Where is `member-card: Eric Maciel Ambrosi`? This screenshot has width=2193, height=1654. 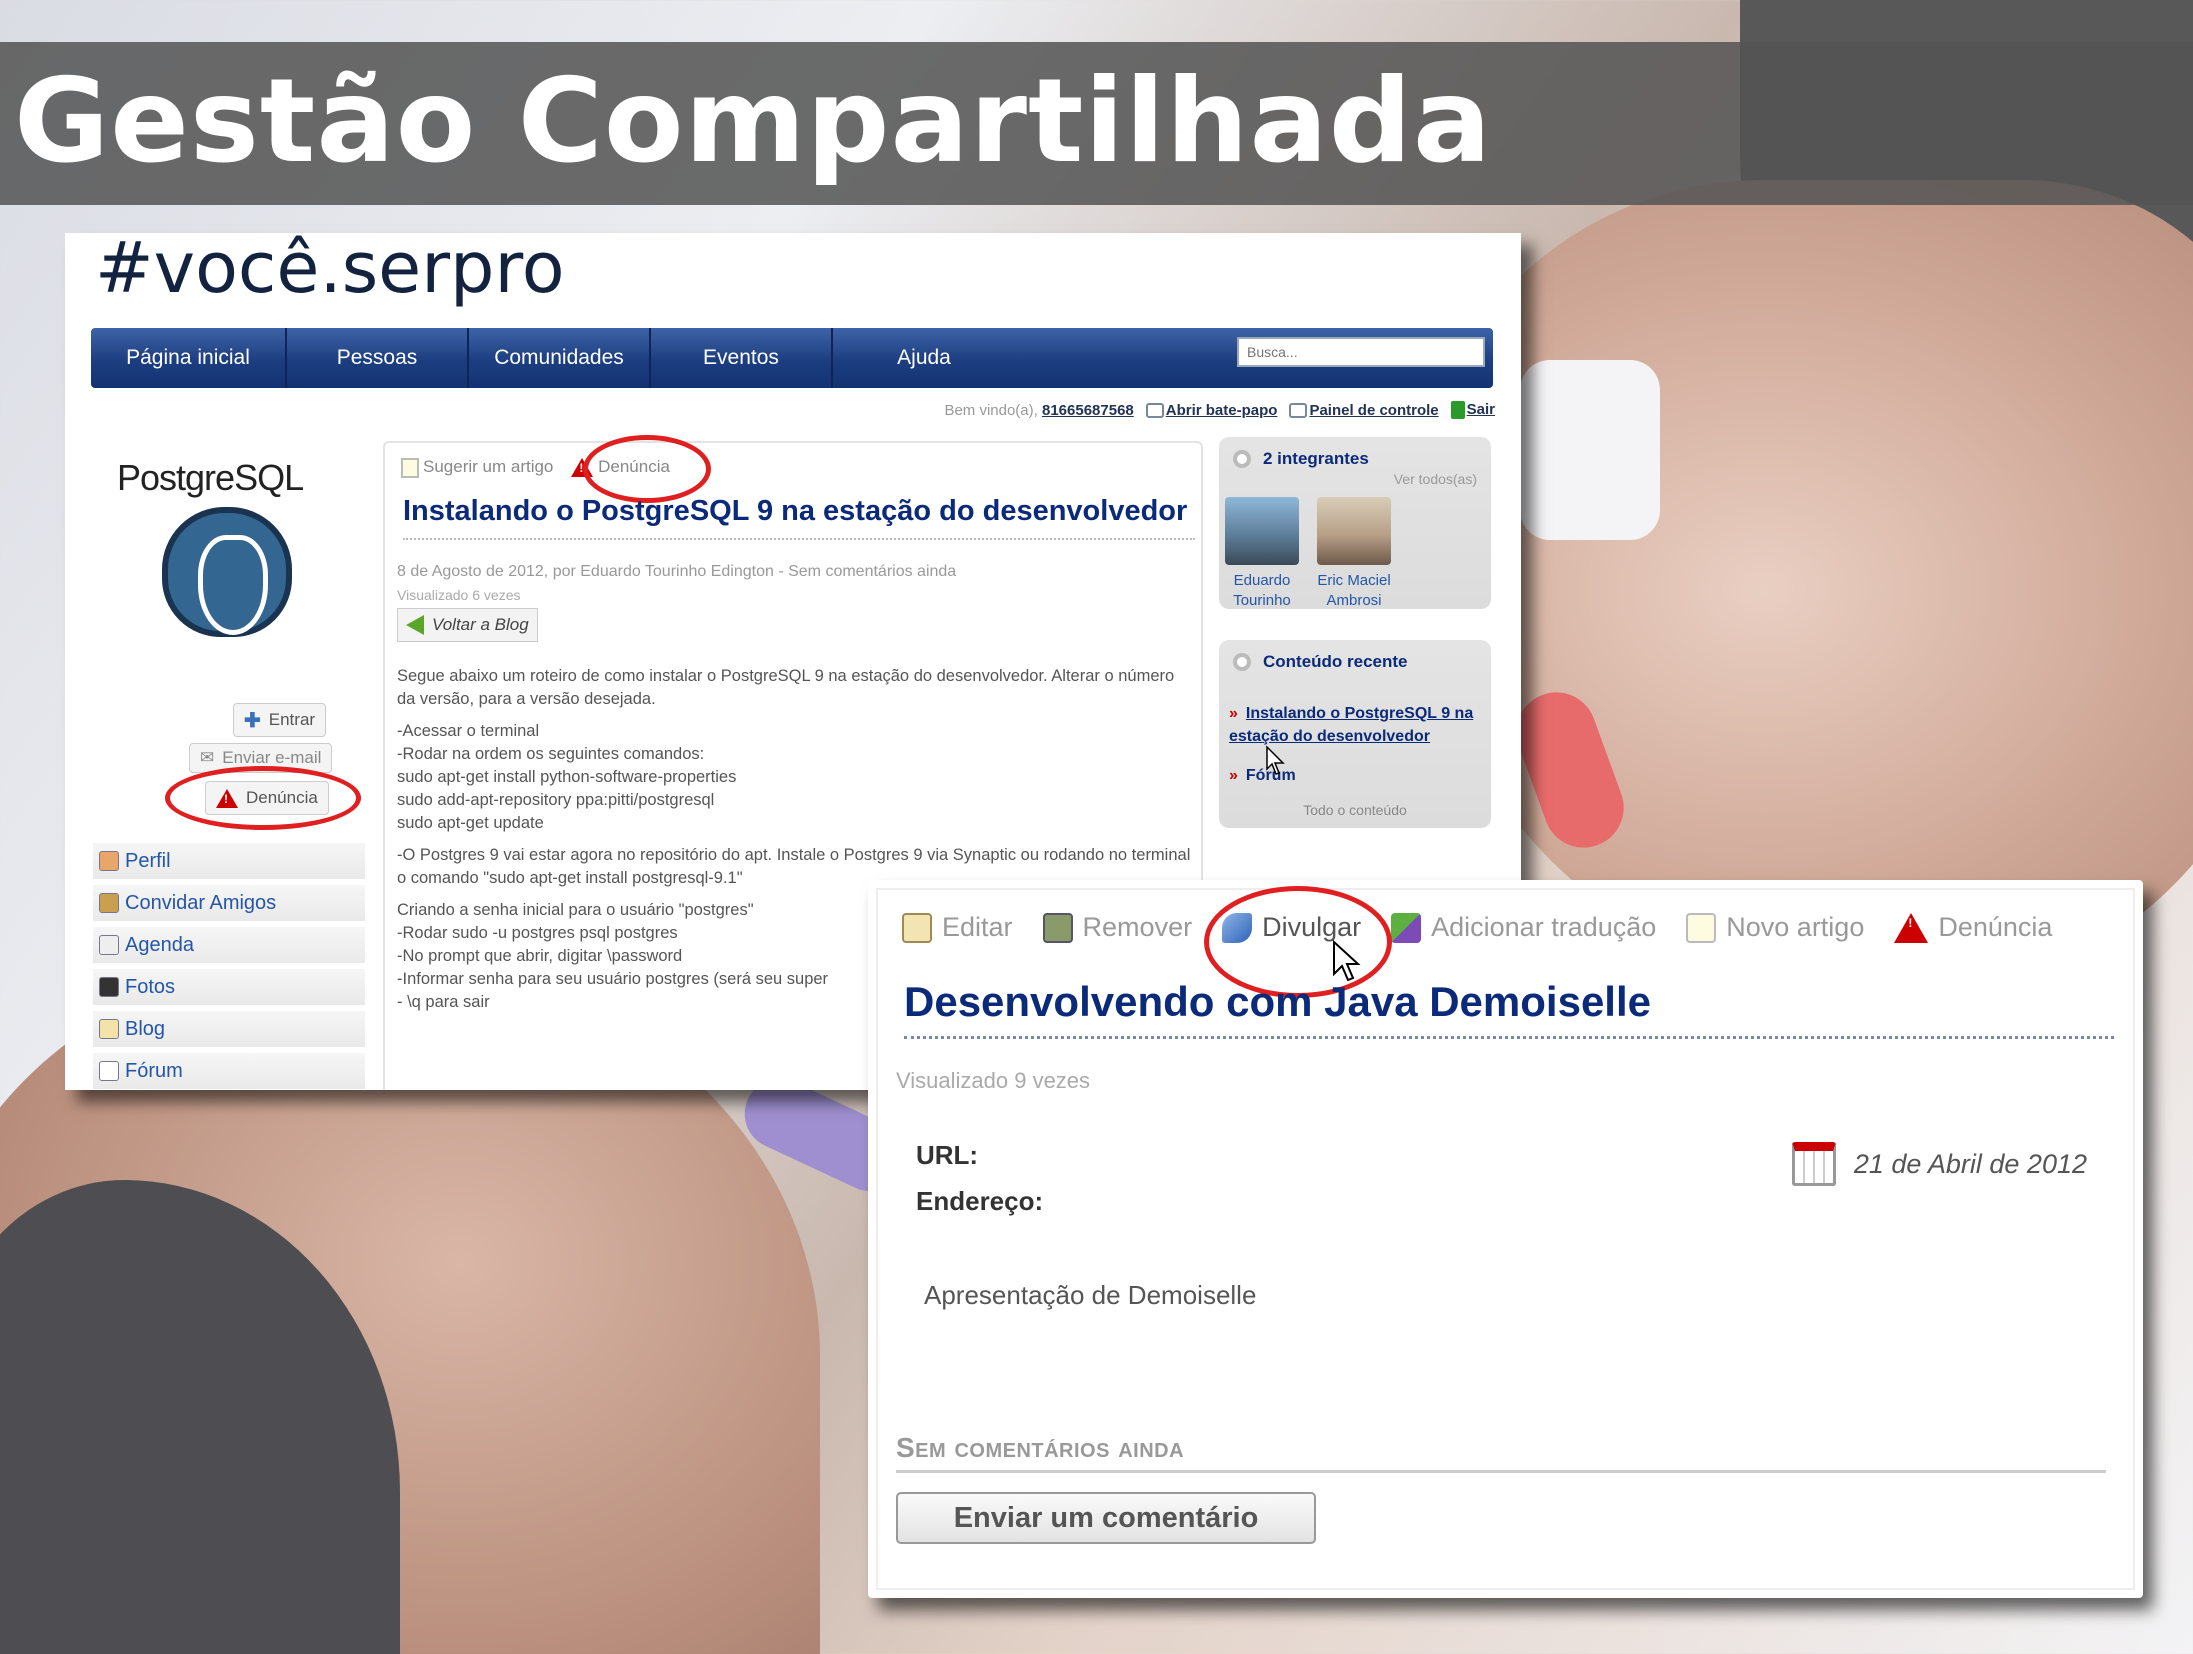 member-card: Eric Maciel Ambrosi is located at coordinates (1354, 554).